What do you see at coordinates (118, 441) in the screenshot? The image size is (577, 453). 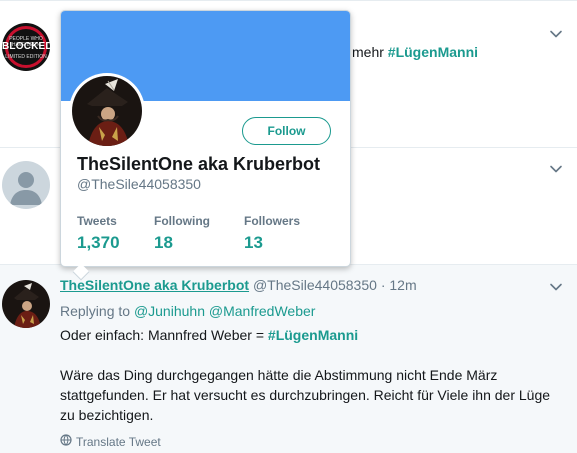 I see `translate-label: Translate Tweet` at bounding box center [118, 441].